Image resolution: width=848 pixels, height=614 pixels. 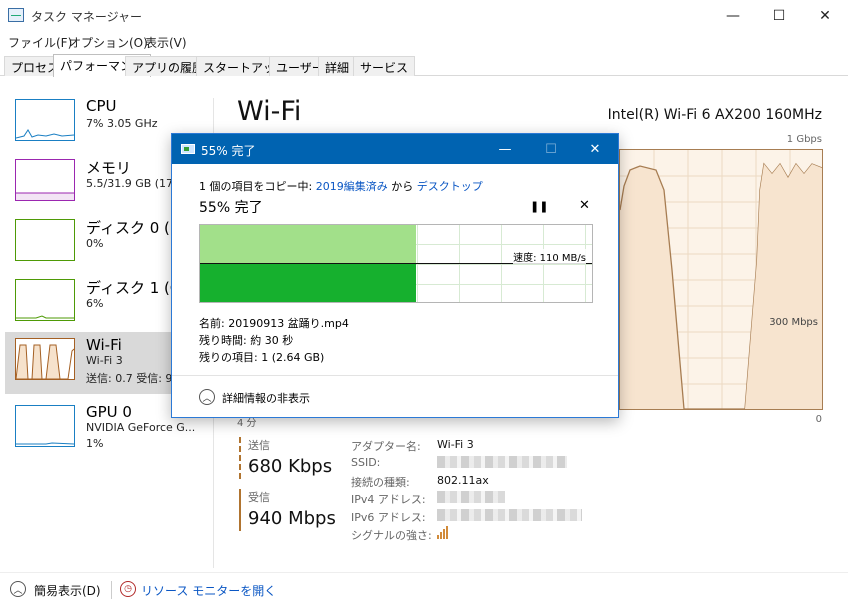 I want to click on receive-label: 受信, so click(x=259, y=497).